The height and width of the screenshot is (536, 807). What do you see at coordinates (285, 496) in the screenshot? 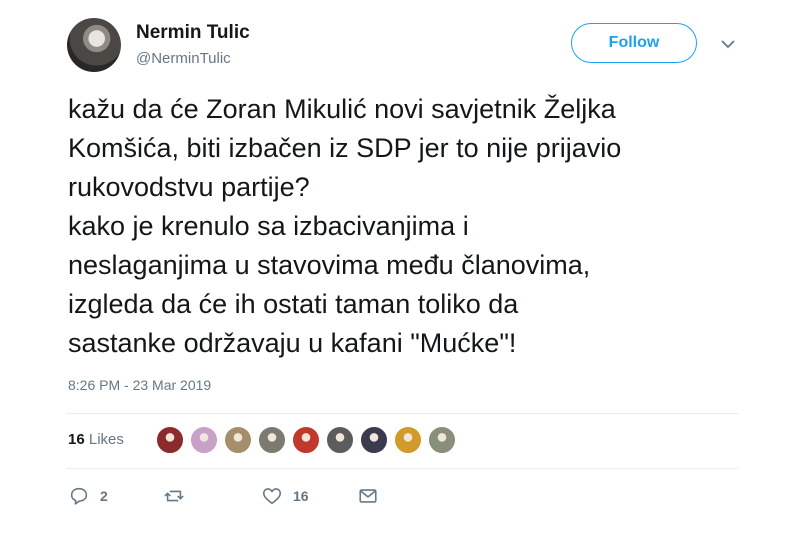
I see `like-action: 16` at bounding box center [285, 496].